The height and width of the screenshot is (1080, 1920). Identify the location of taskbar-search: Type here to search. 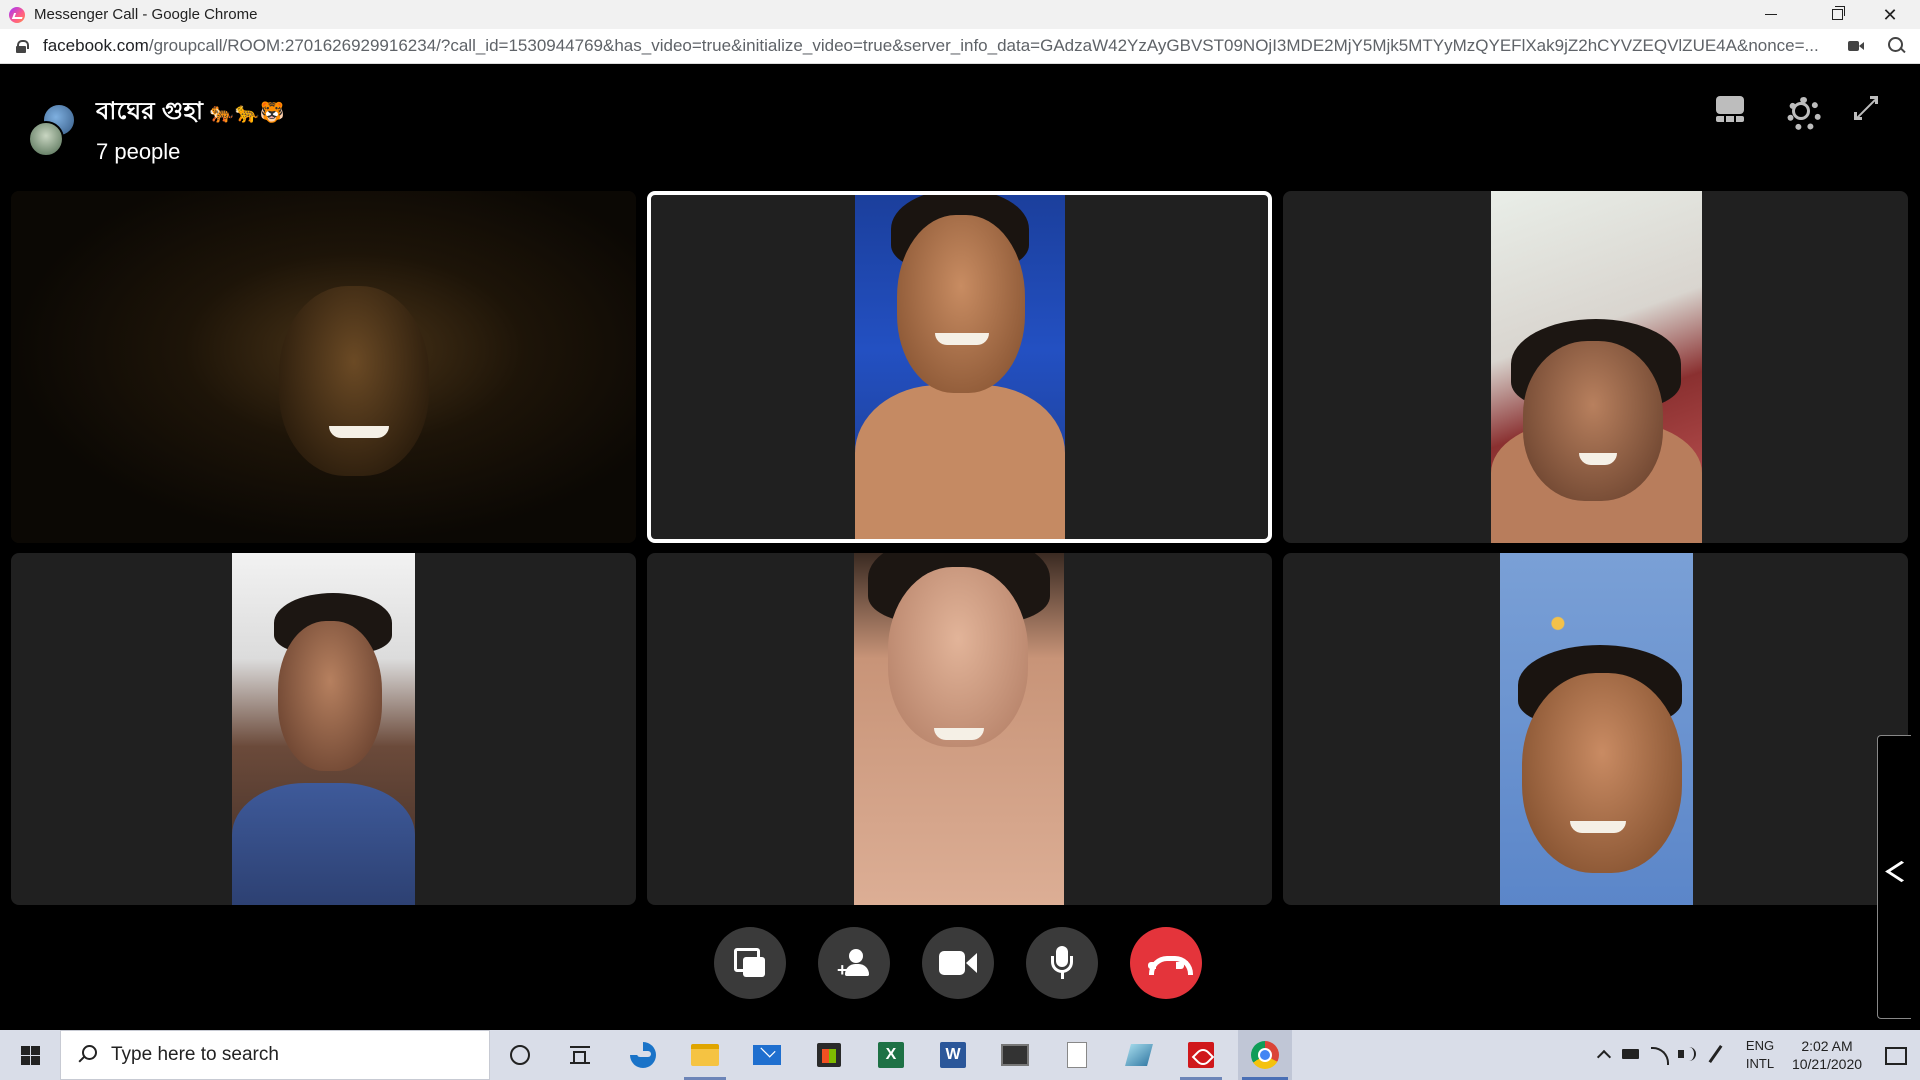
(275, 1055).